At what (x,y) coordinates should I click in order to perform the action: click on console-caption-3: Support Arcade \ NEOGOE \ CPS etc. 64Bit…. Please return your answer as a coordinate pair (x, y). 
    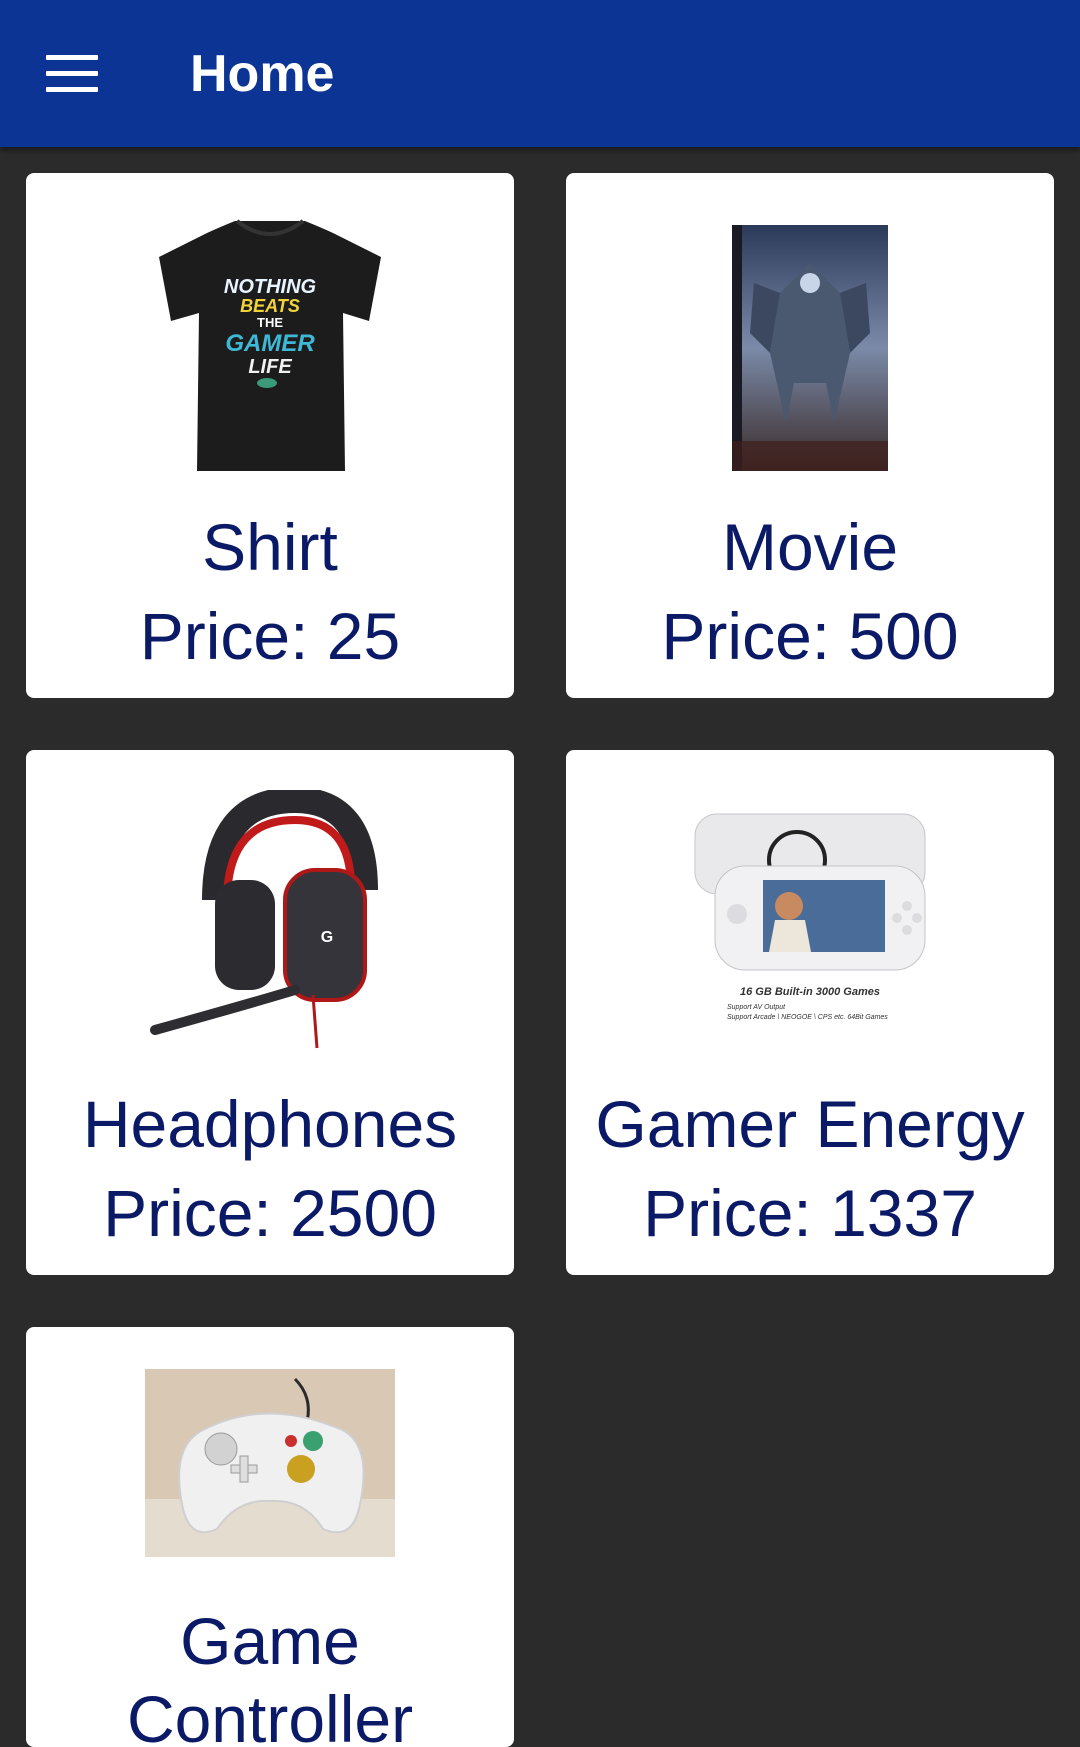
    Looking at the image, I should click on (807, 1017).